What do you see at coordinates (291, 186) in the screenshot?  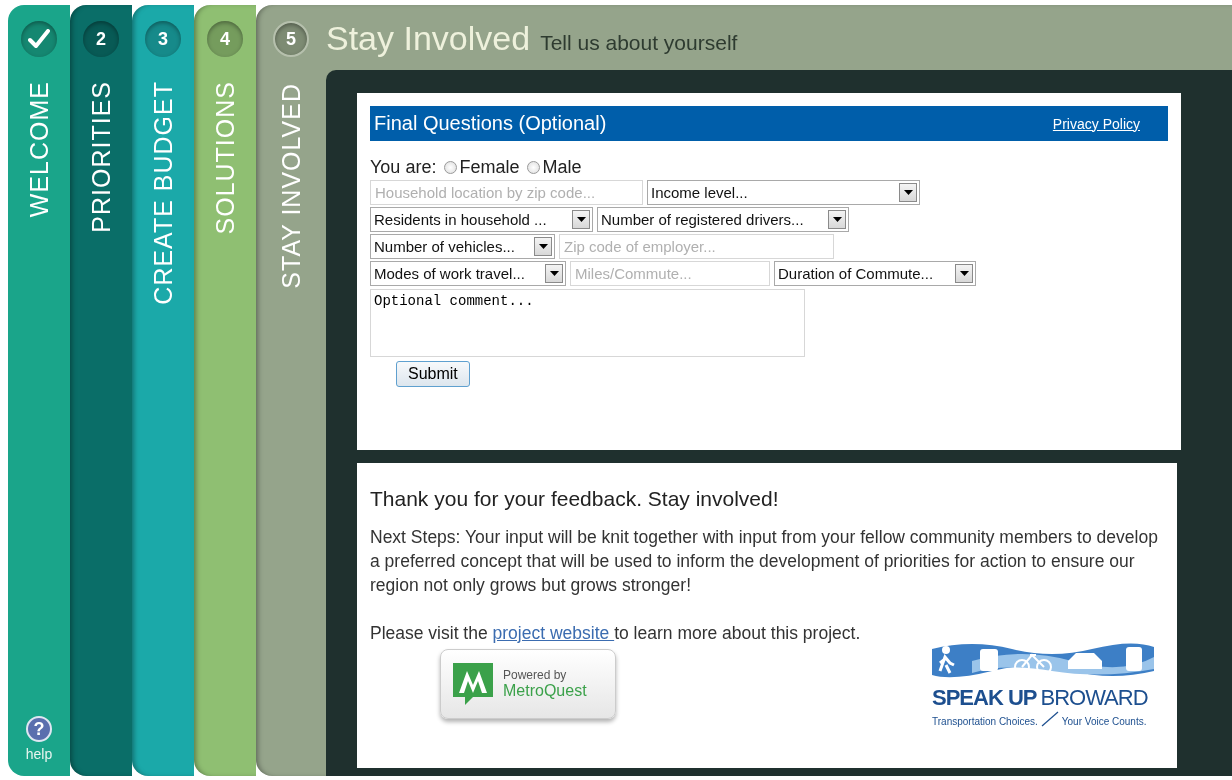 I see `step-label: STAY INVOLVED` at bounding box center [291, 186].